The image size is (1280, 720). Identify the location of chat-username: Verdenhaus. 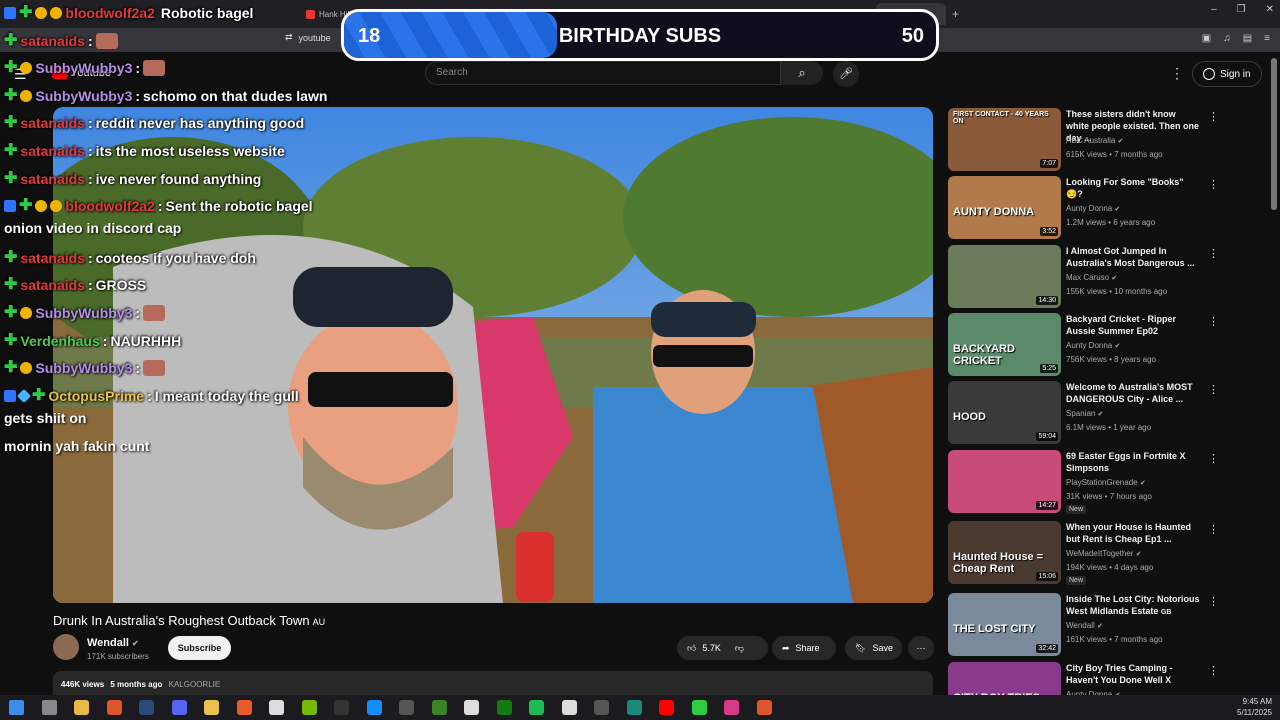
(59, 341).